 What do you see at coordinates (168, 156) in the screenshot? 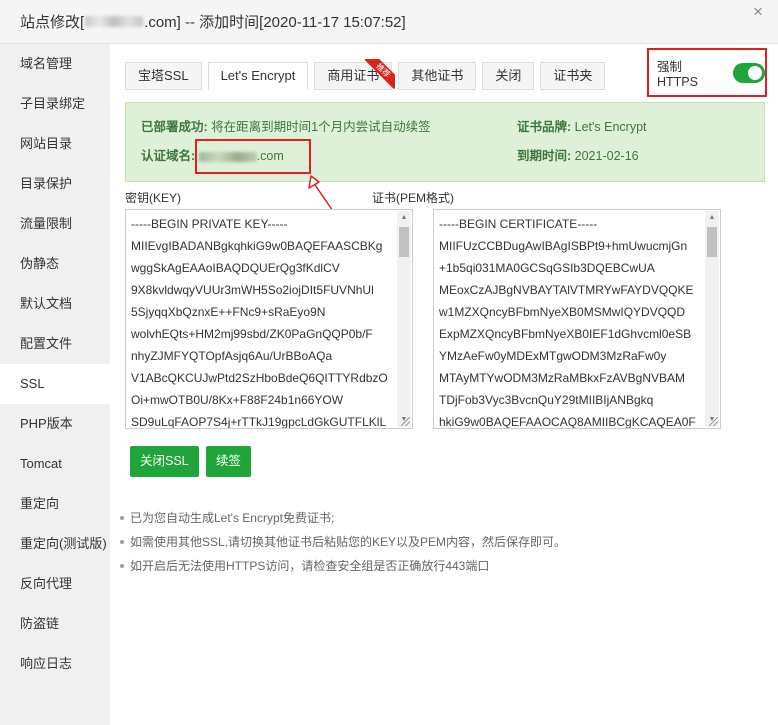
I see `cert-domain-key: 认证域名:` at bounding box center [168, 156].